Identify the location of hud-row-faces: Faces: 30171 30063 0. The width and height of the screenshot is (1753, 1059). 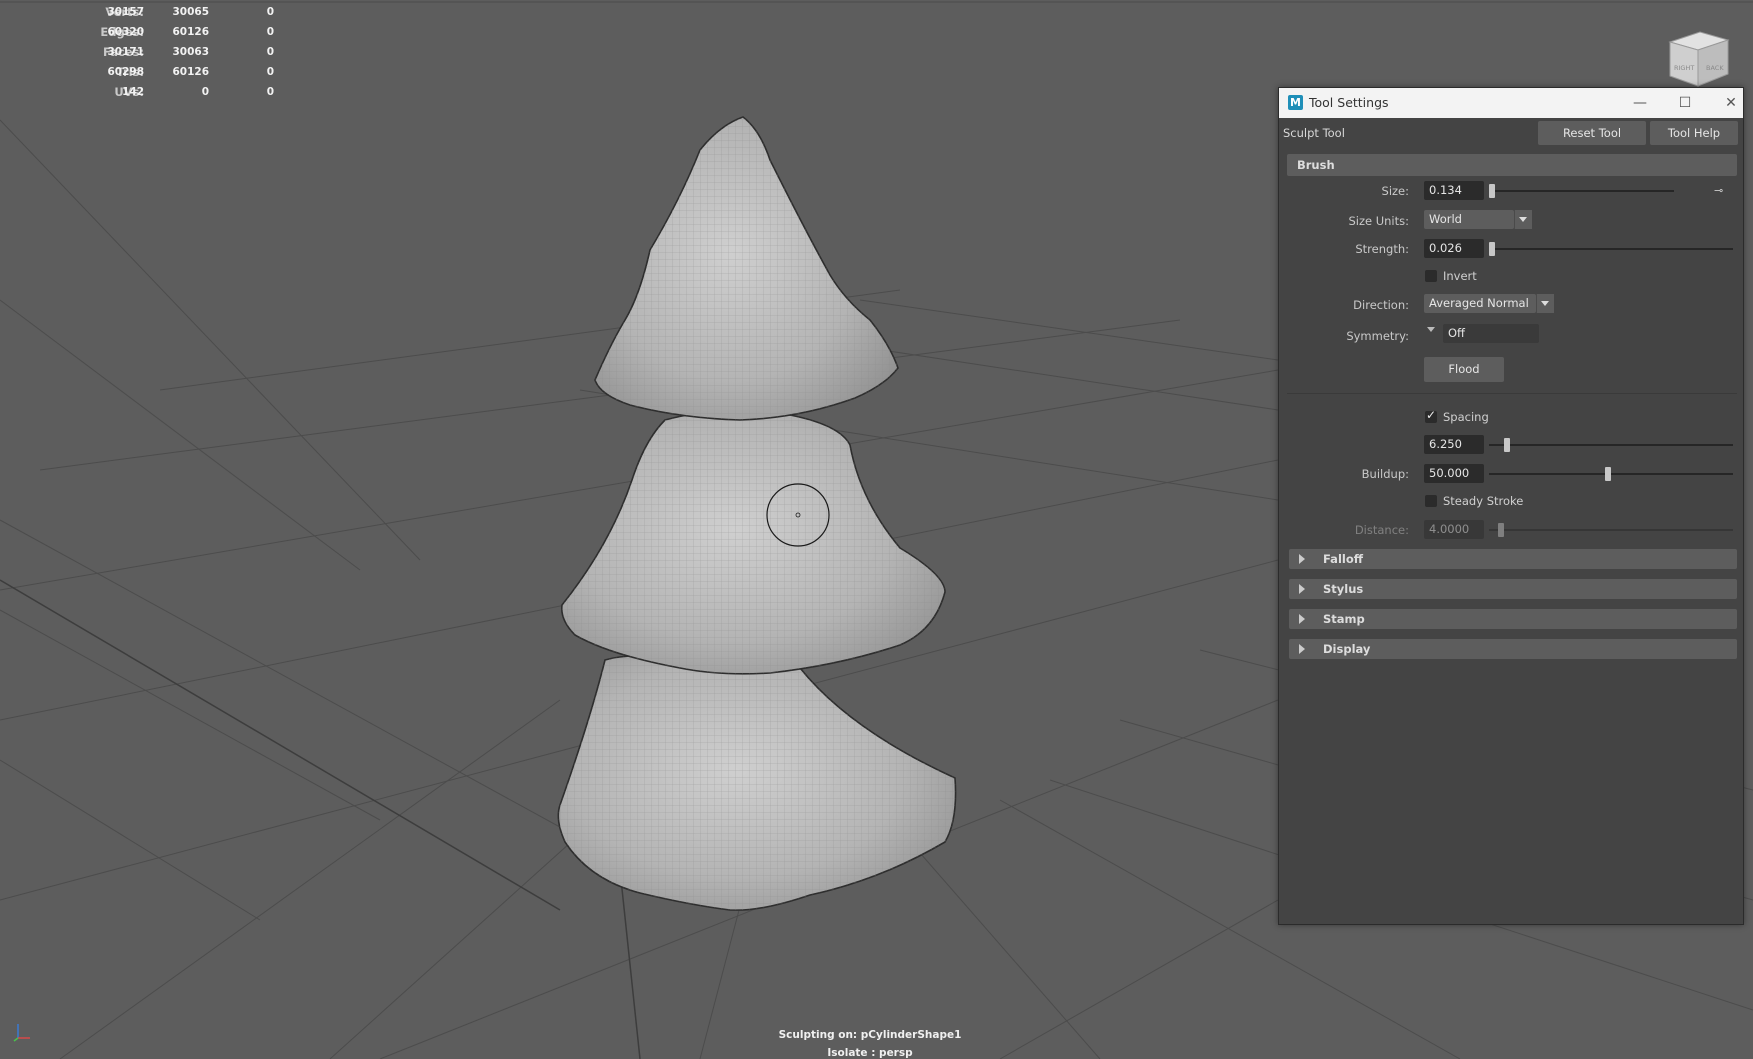
(144, 52).